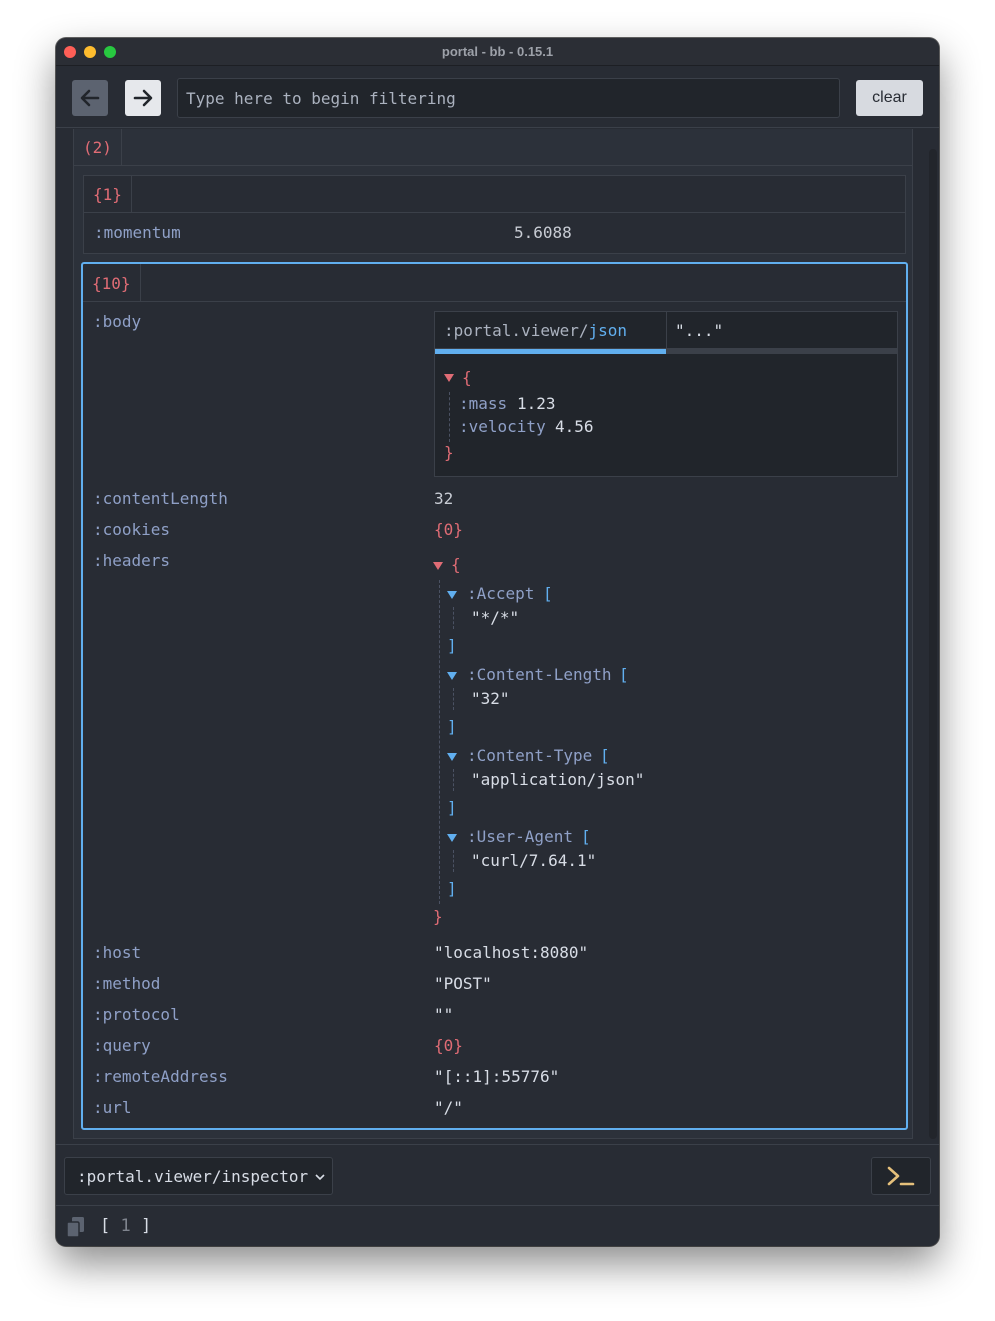 This screenshot has width=995, height=1321. What do you see at coordinates (494, 194) in the screenshot?
I see `map-header: {1}` at bounding box center [494, 194].